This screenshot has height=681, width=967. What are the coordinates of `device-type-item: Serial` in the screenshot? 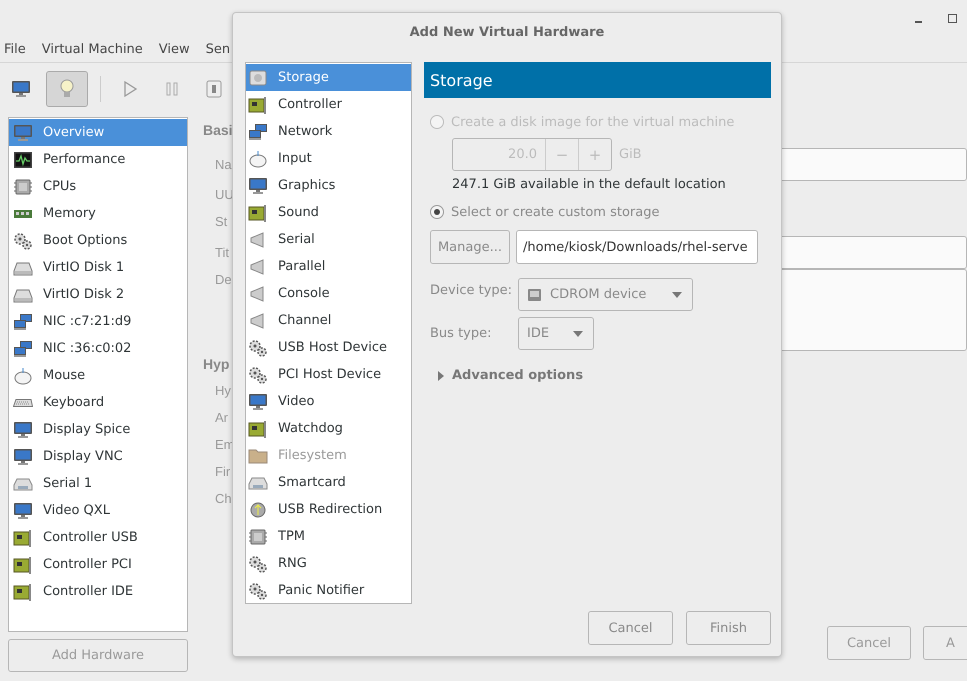 It's located at (328, 239).